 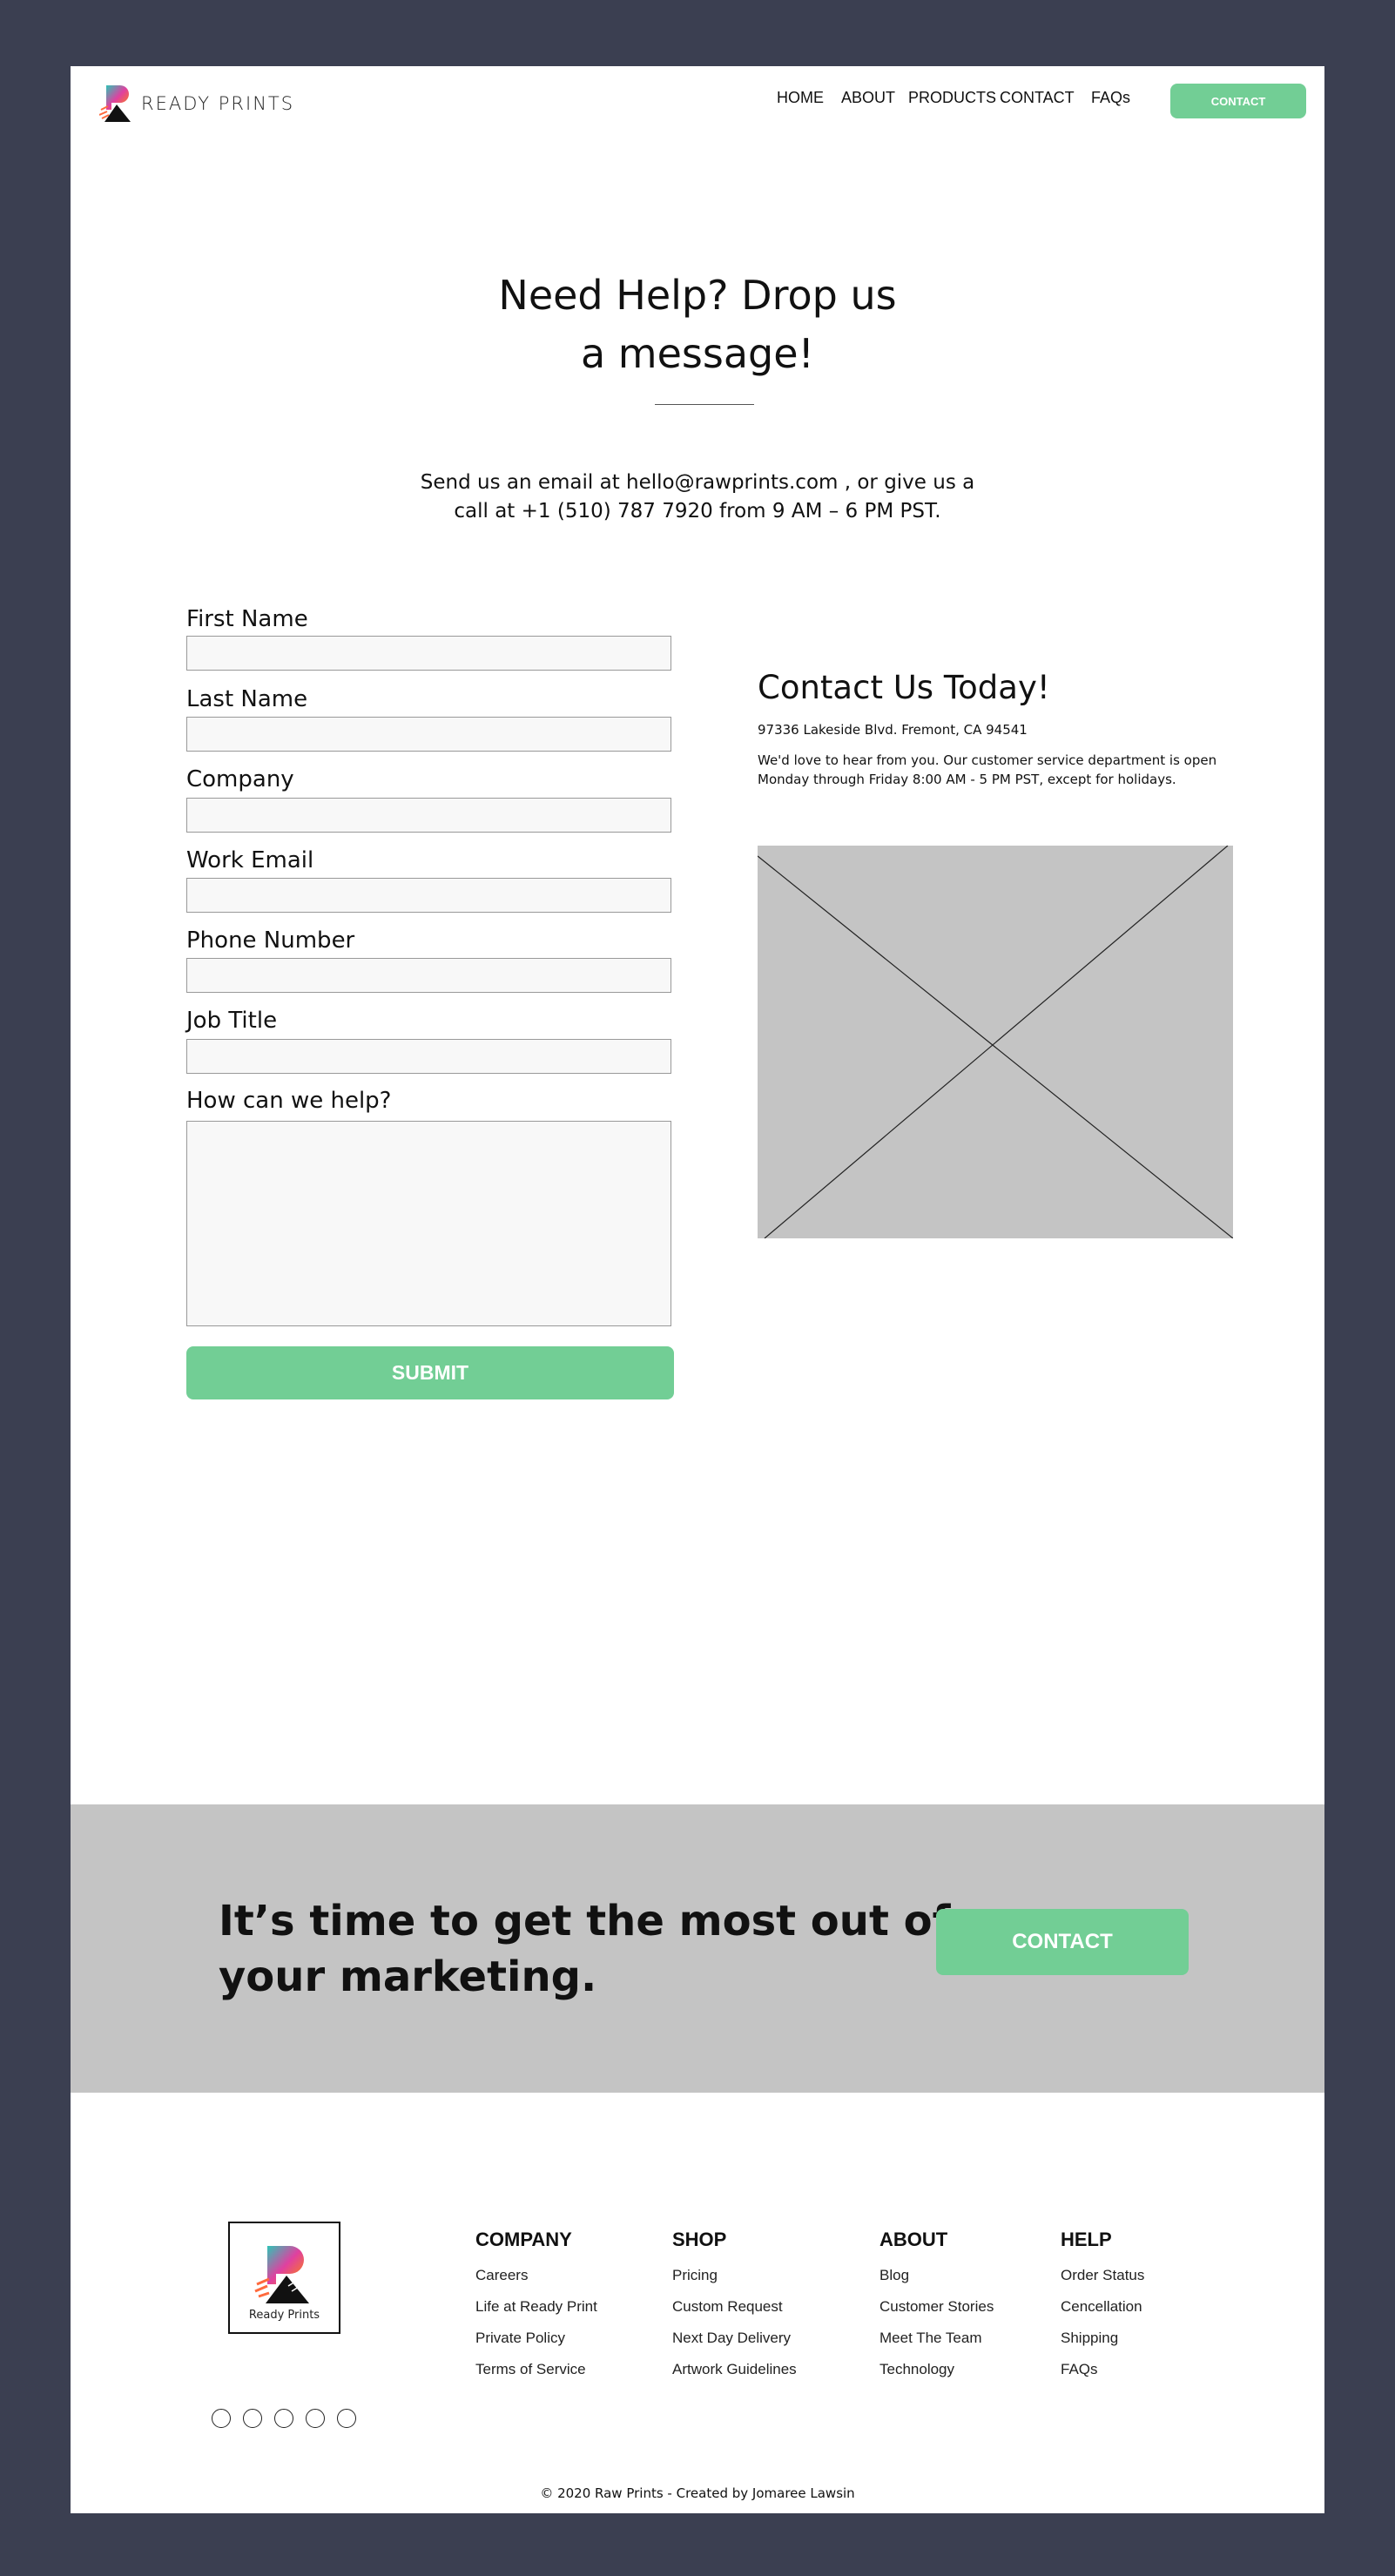 What do you see at coordinates (430, 1372) in the screenshot?
I see `submit-button: SUBMIT` at bounding box center [430, 1372].